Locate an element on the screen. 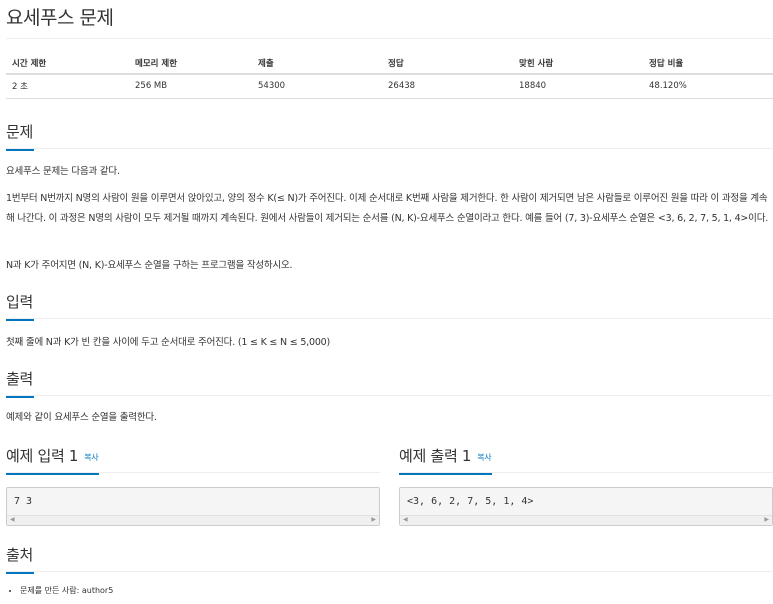  sample-input-heading-underline is located at coordinates (52, 474).